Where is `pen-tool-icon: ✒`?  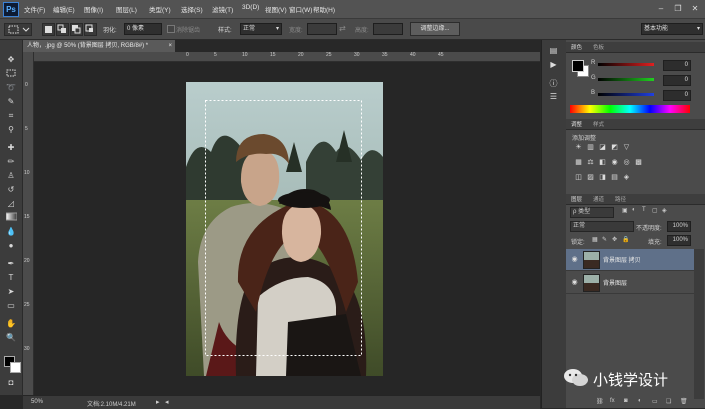 pen-tool-icon: ✒ is located at coordinates (11, 264).